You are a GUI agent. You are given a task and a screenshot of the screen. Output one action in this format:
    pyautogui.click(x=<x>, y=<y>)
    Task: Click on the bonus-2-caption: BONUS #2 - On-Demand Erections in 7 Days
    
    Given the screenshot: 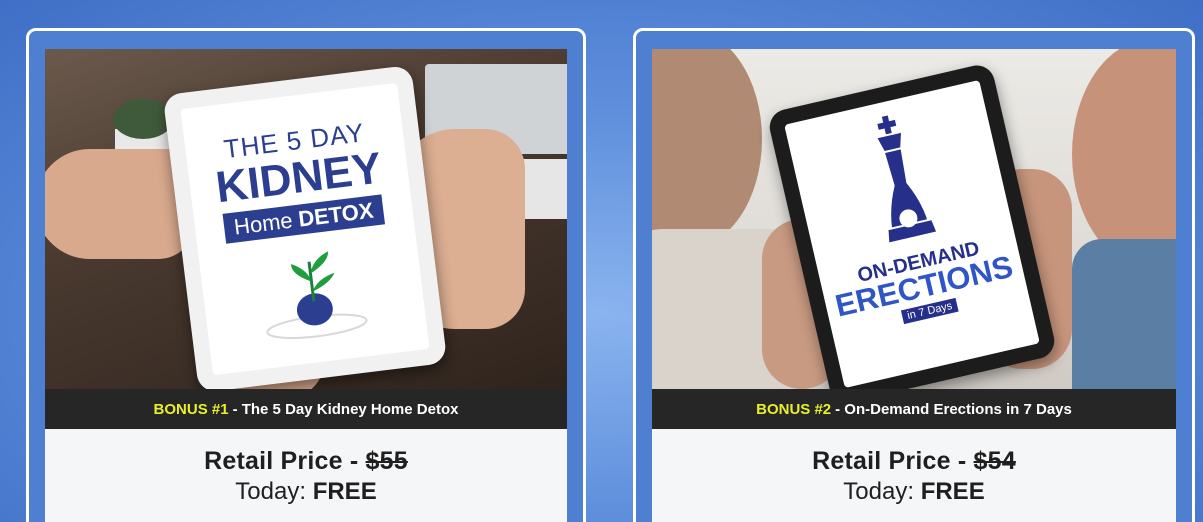 What is the action you would take?
    pyautogui.click(x=914, y=409)
    